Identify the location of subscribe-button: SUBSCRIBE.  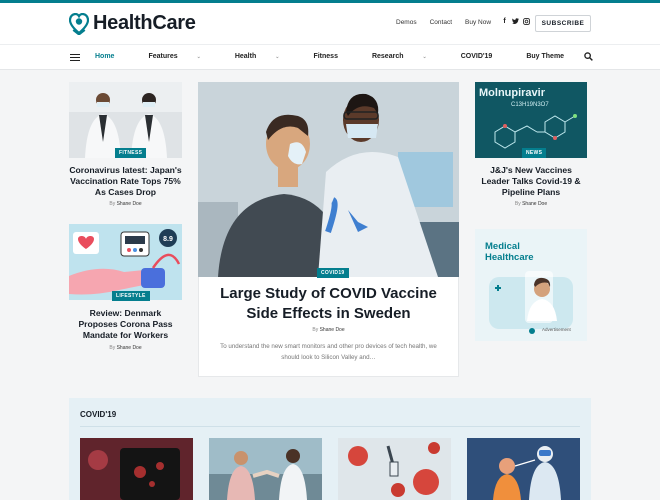
(563, 23).